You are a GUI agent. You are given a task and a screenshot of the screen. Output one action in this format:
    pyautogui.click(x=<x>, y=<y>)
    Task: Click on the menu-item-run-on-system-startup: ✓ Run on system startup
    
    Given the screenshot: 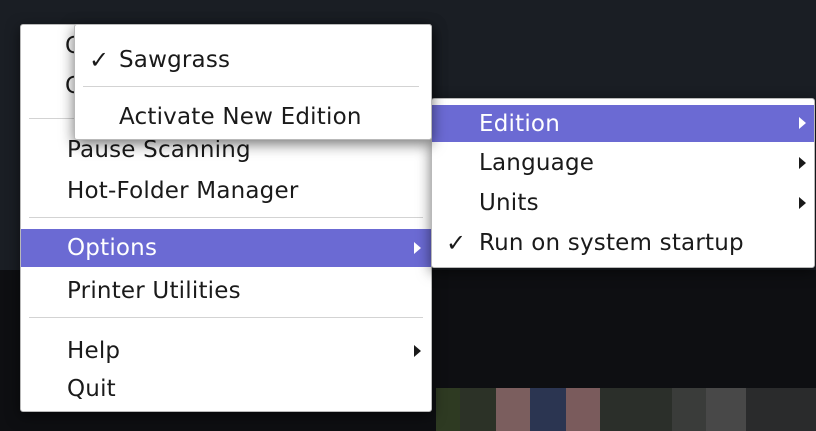 What is the action you would take?
    pyautogui.click(x=623, y=243)
    